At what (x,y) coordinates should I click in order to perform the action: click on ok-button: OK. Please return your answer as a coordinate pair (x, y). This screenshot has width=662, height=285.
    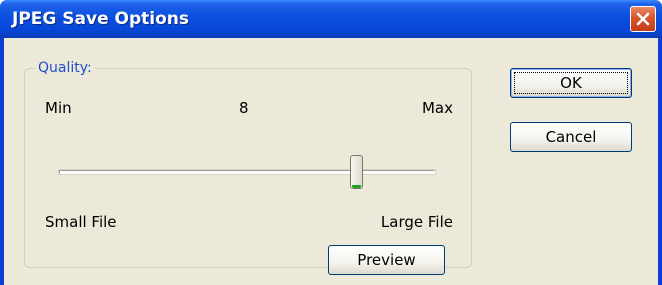
    Looking at the image, I should click on (571, 83).